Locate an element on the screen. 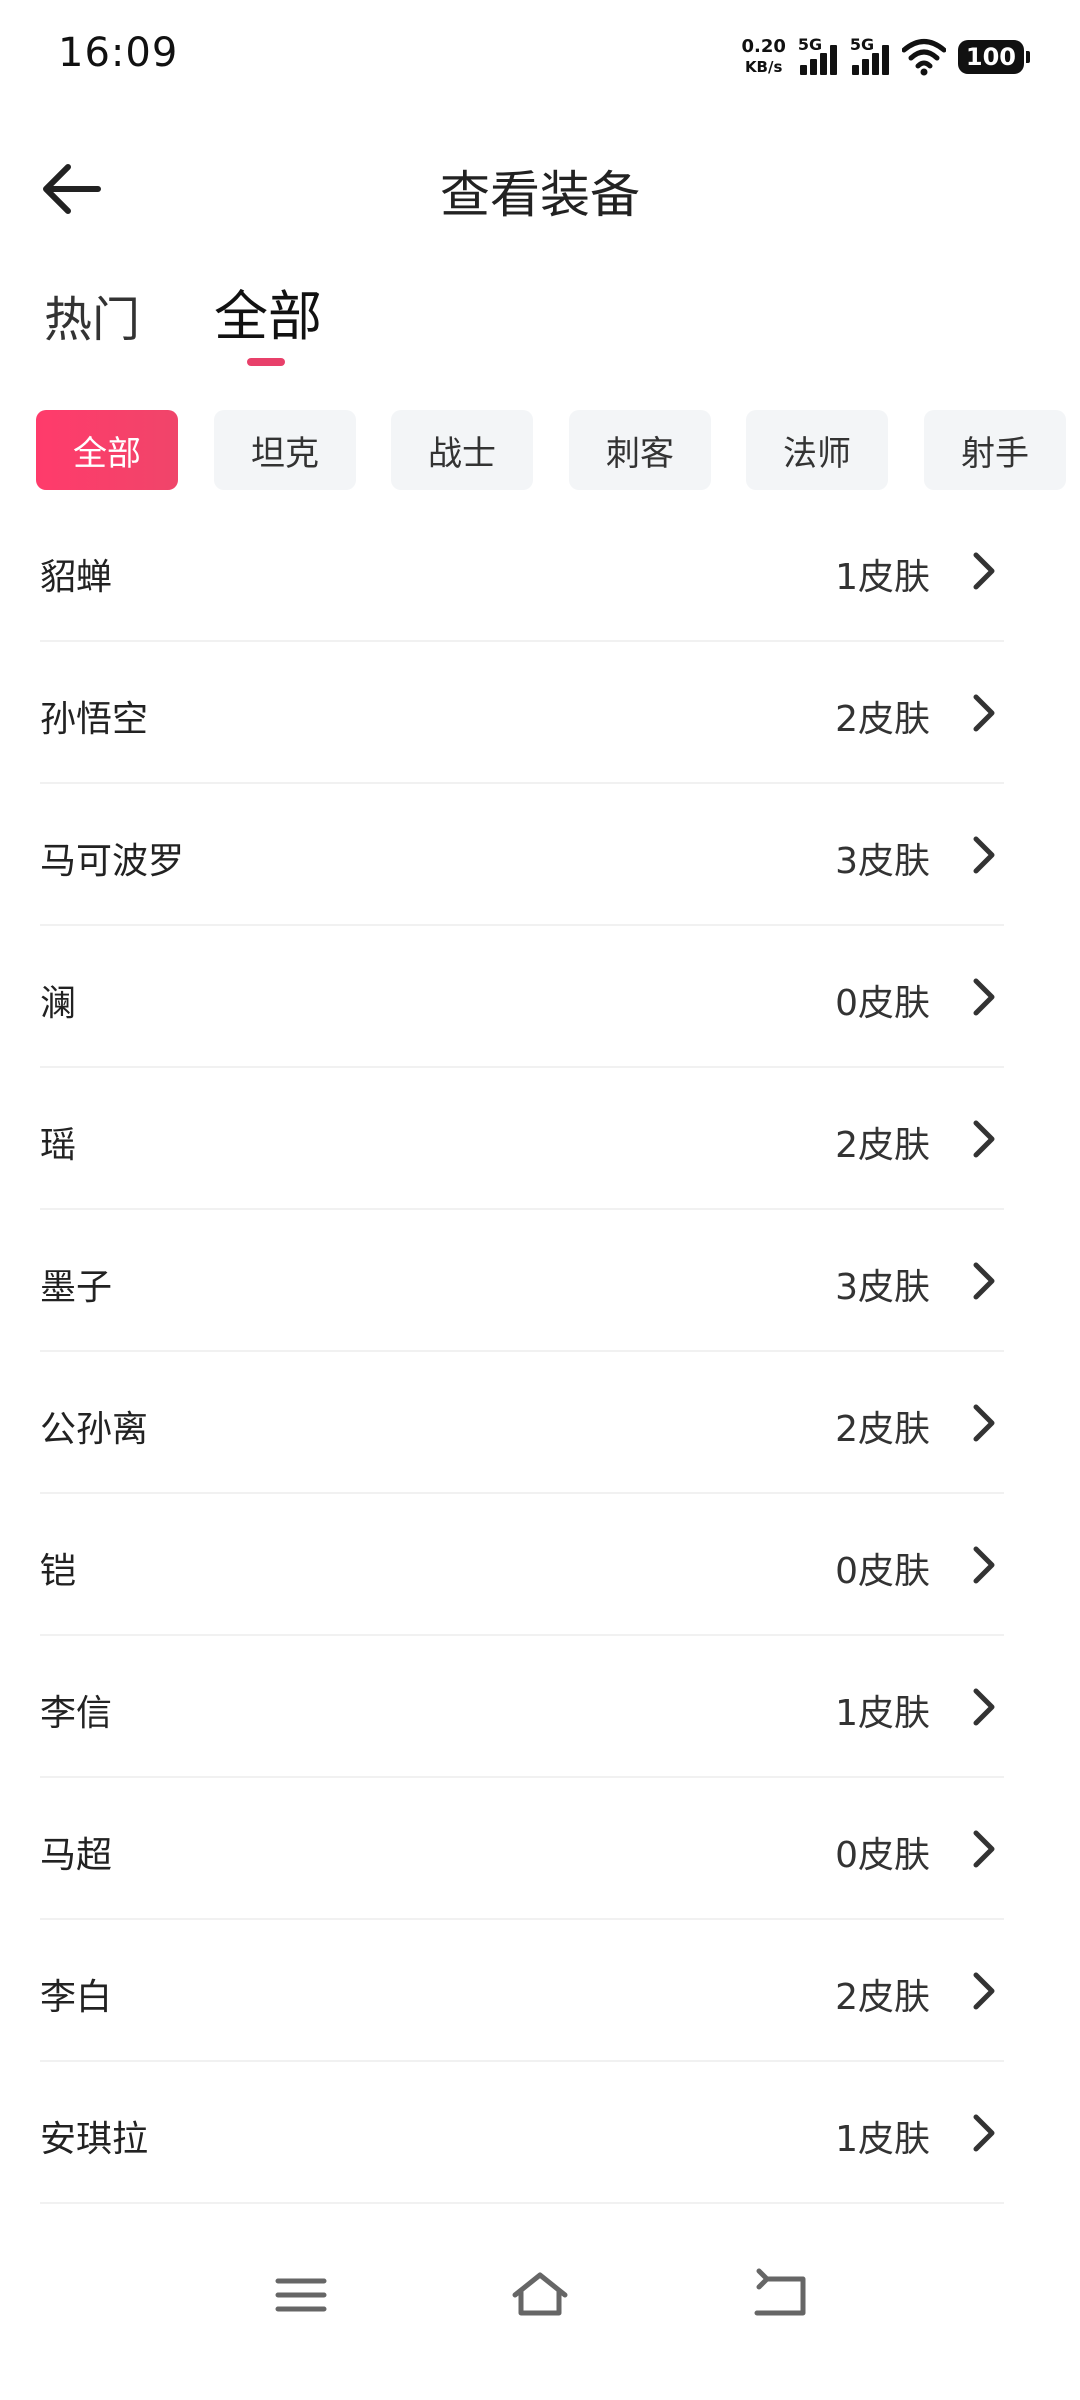 This screenshot has width=1080, height=2400. menu-icon is located at coordinates (301, 2295).